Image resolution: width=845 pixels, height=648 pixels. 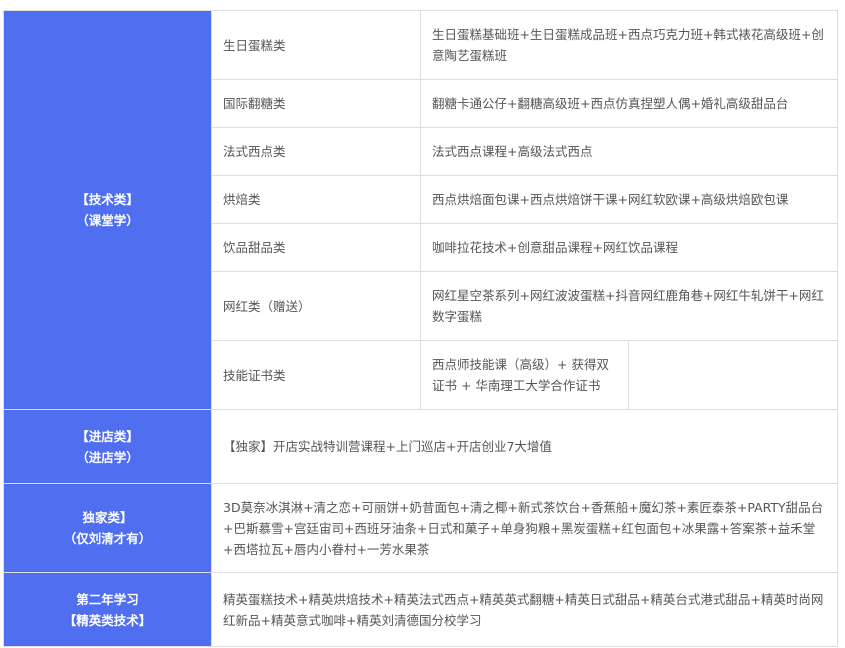 What do you see at coordinates (107, 528) in the screenshot?
I see `category-cell-exclusive: 独家类】 （仅刘清才有）` at bounding box center [107, 528].